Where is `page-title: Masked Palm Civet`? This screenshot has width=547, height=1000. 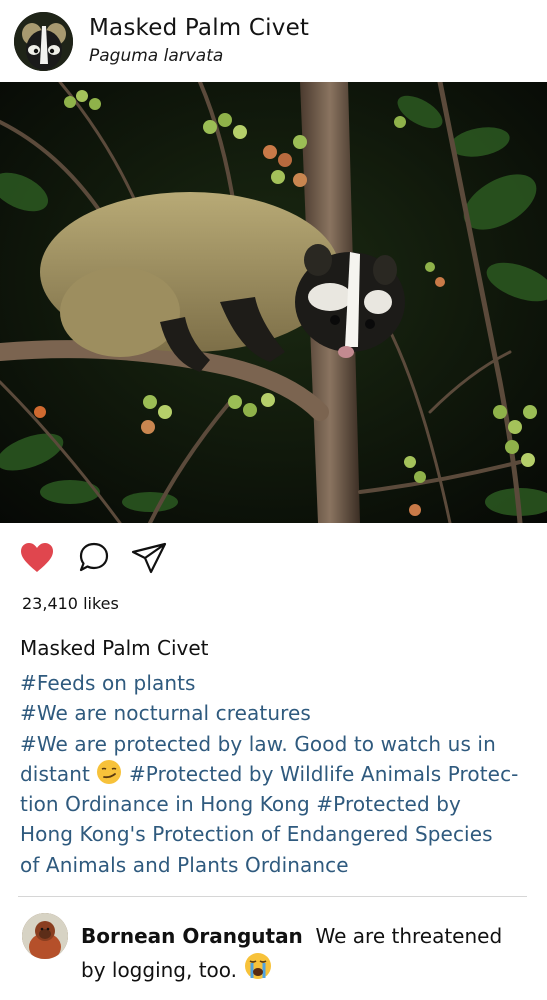
page-title: Masked Palm Civet is located at coordinates (199, 28).